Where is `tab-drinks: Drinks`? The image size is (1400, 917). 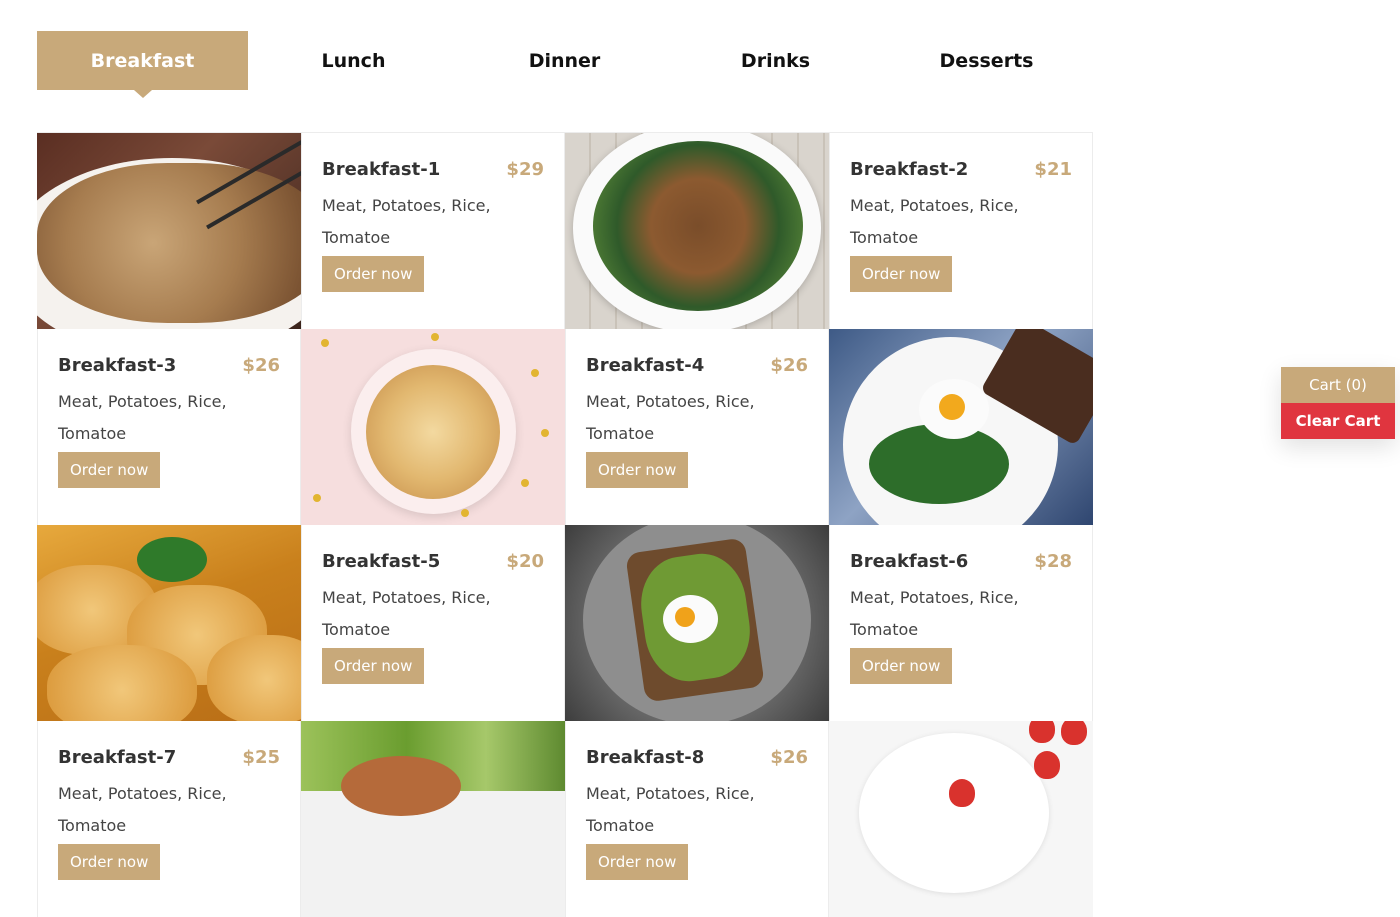
tab-drinks: Drinks is located at coordinates (775, 60).